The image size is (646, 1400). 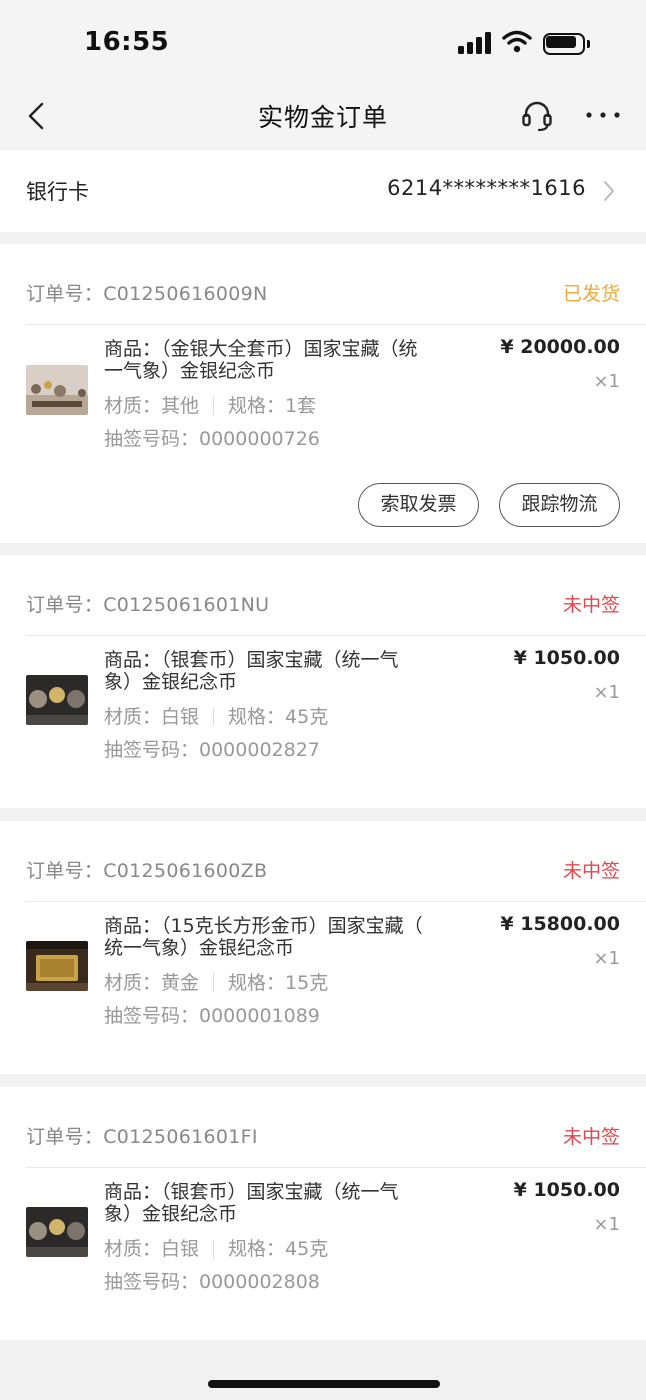 I want to click on material: 材质：黄金, so click(x=152, y=983).